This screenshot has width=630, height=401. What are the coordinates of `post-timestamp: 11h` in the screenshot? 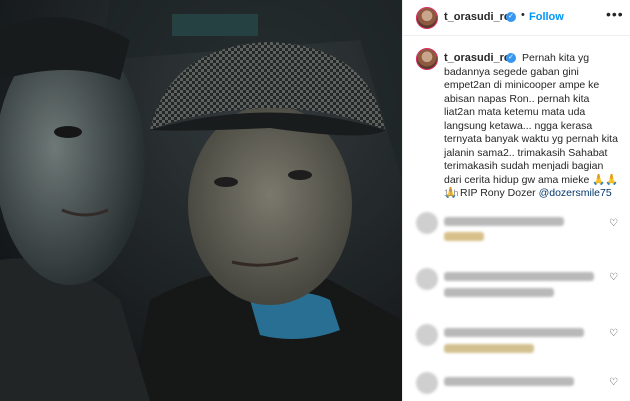 It's located at (451, 193).